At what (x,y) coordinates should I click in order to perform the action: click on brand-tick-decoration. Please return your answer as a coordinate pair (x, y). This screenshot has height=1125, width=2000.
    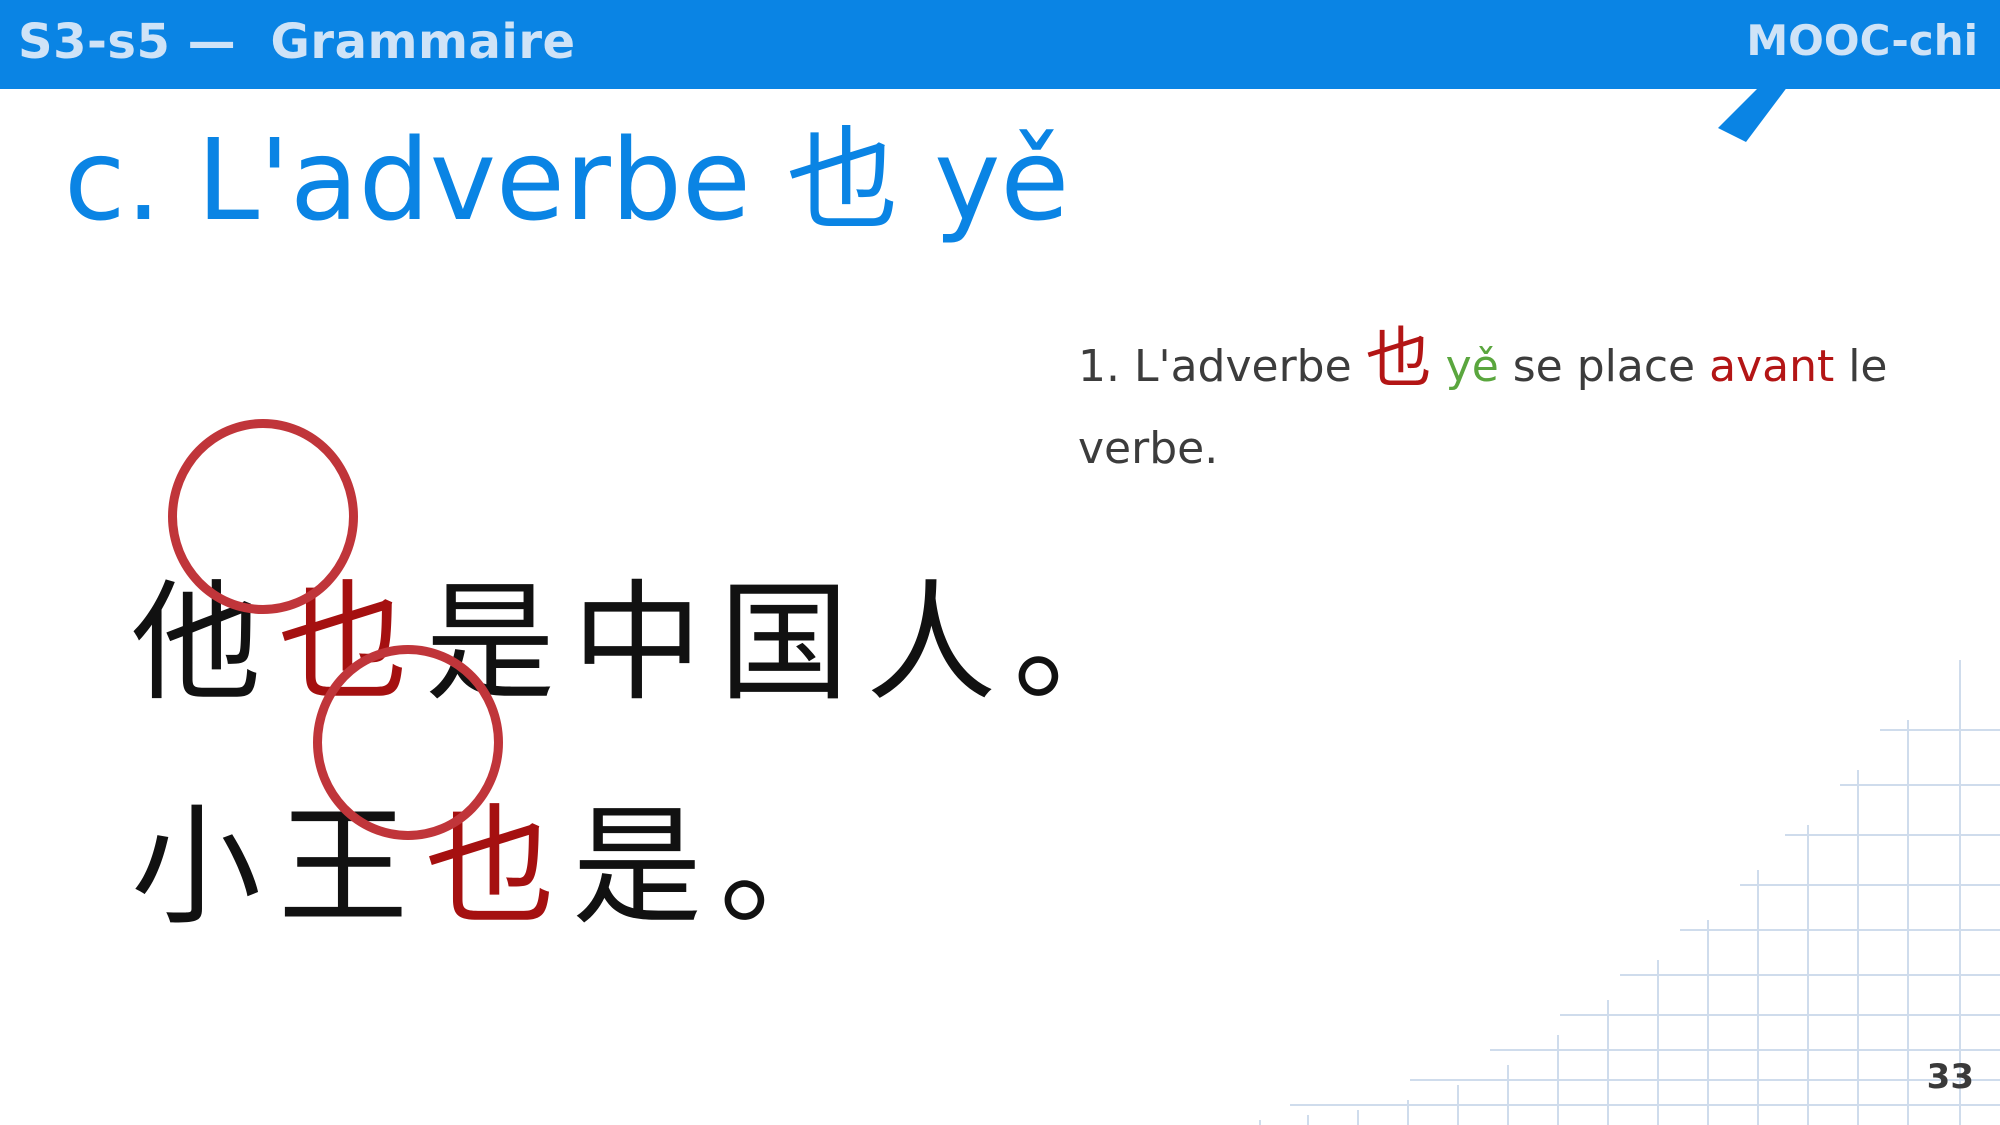
    Looking at the image, I should click on (1753, 114).